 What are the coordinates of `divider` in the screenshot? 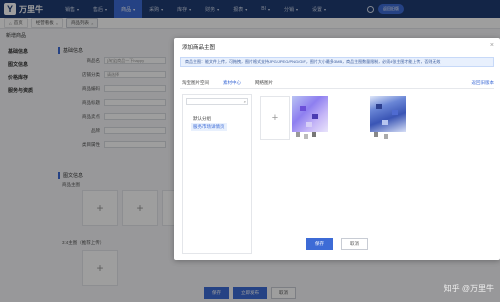 It's located at (337, 88).